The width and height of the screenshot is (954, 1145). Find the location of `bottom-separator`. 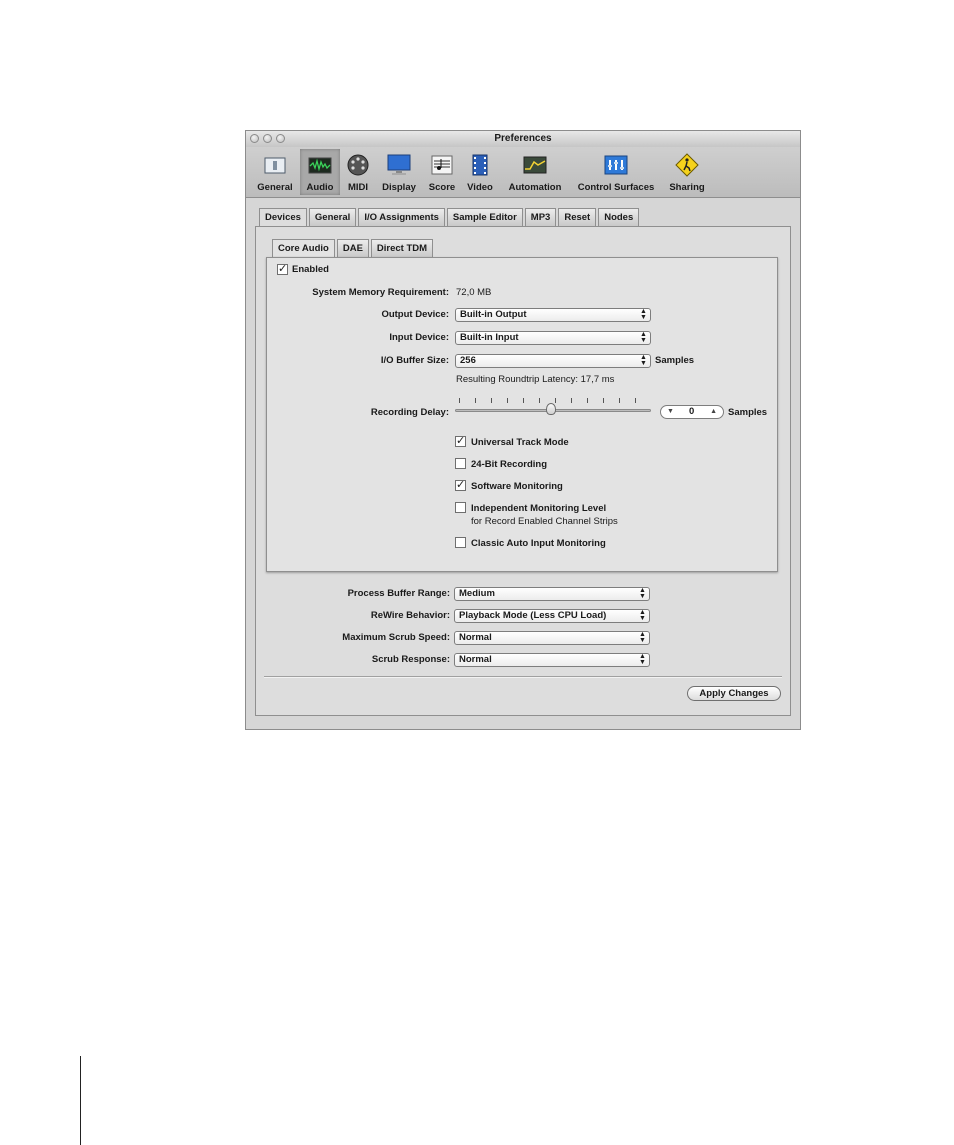

bottom-separator is located at coordinates (523, 677).